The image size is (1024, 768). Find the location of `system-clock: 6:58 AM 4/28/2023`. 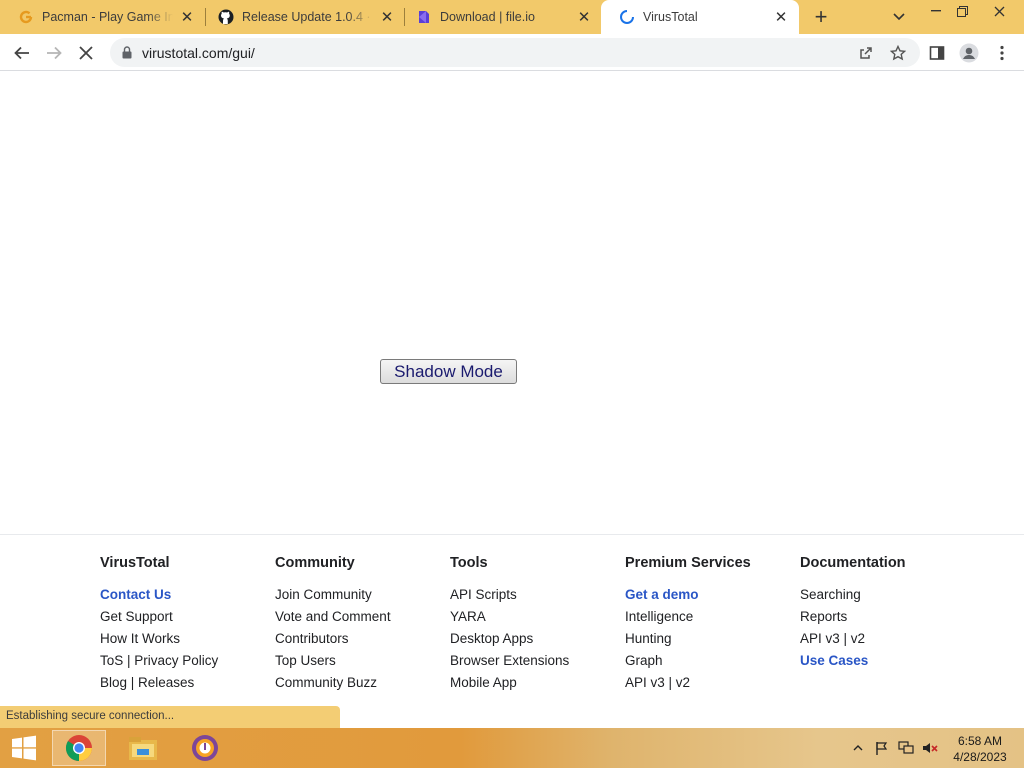

system-clock: 6:58 AM 4/28/2023 is located at coordinates (980, 749).